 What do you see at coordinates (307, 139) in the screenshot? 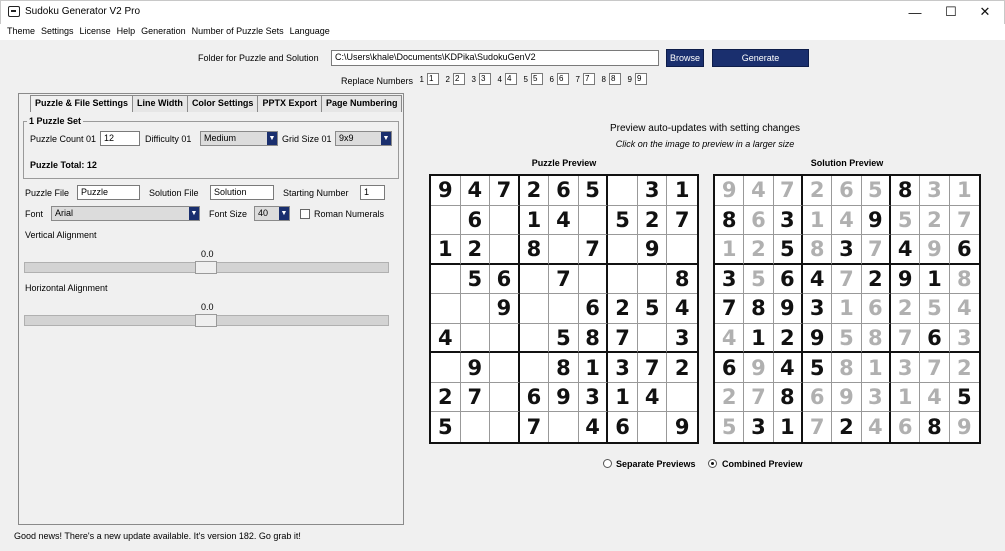
I see `grid-size-label: Grid Size 01` at bounding box center [307, 139].